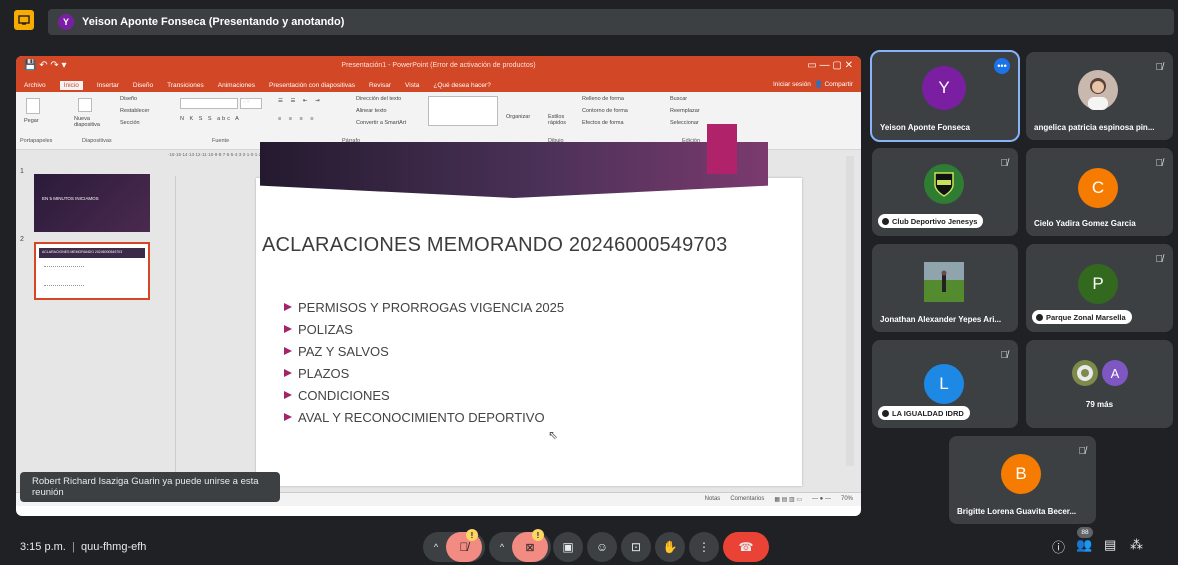  Describe the element at coordinates (221, 141) in the screenshot. I see `group-fuente: Fuente` at that location.